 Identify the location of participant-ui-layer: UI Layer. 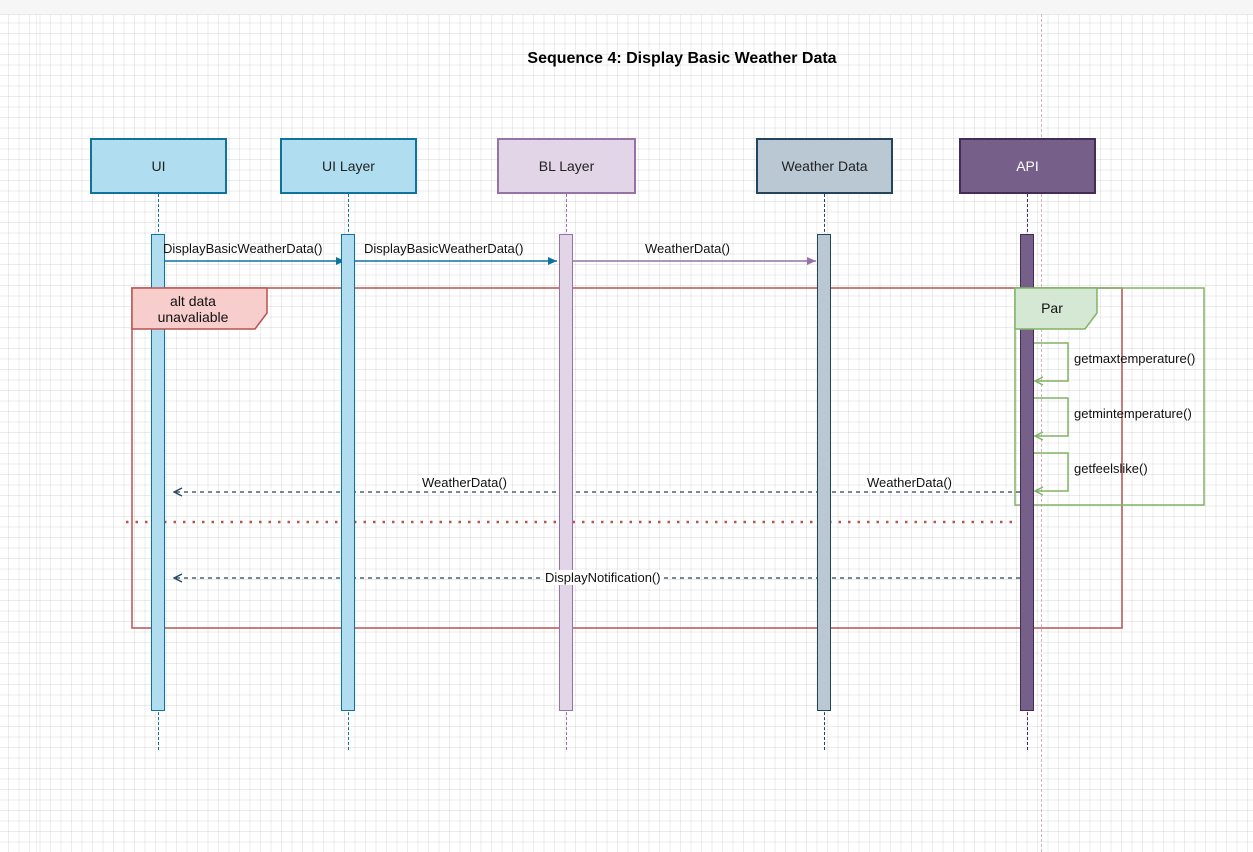
(348, 166).